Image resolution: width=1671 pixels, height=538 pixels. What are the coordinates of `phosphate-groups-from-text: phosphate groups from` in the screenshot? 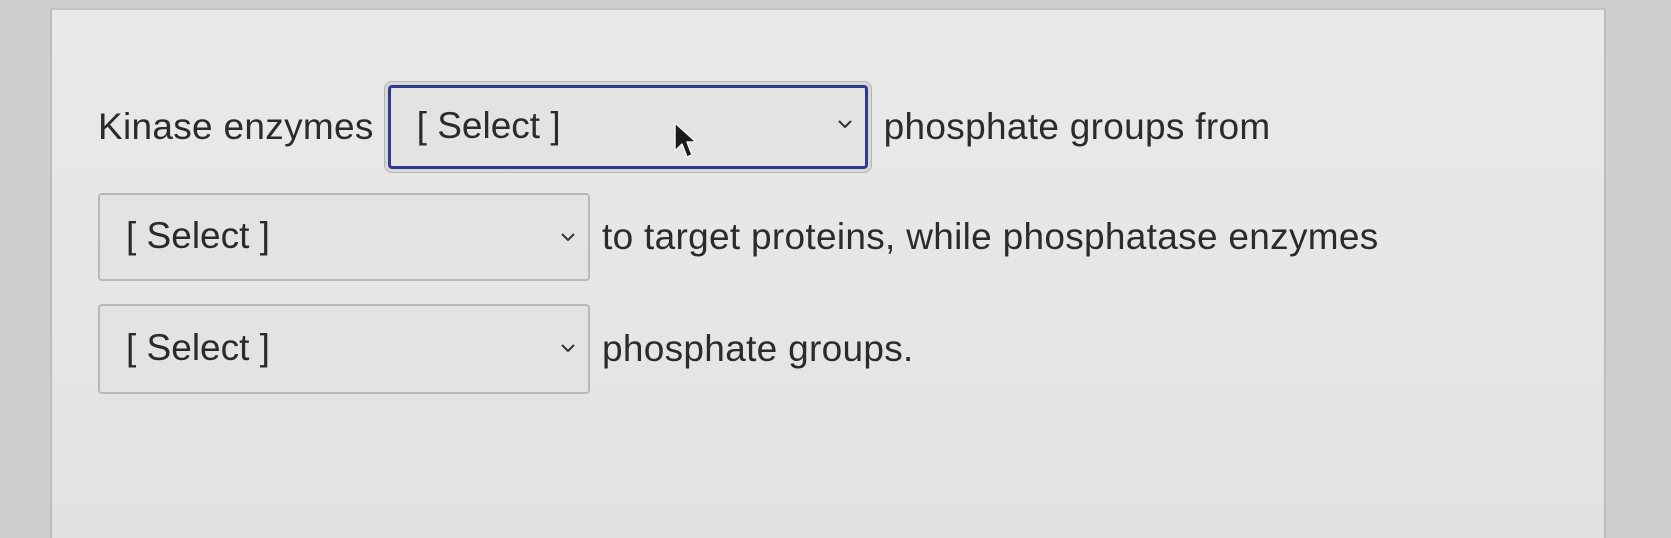 It's located at (1077, 126).